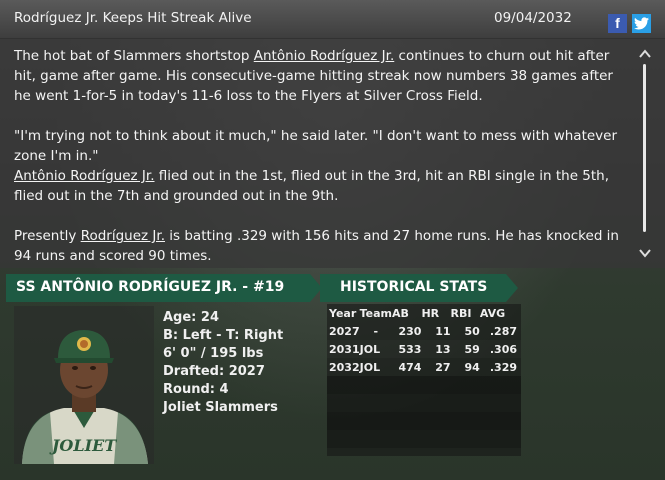 The height and width of the screenshot is (480, 665). I want to click on player-link: Rodríguez Jr., so click(123, 236).